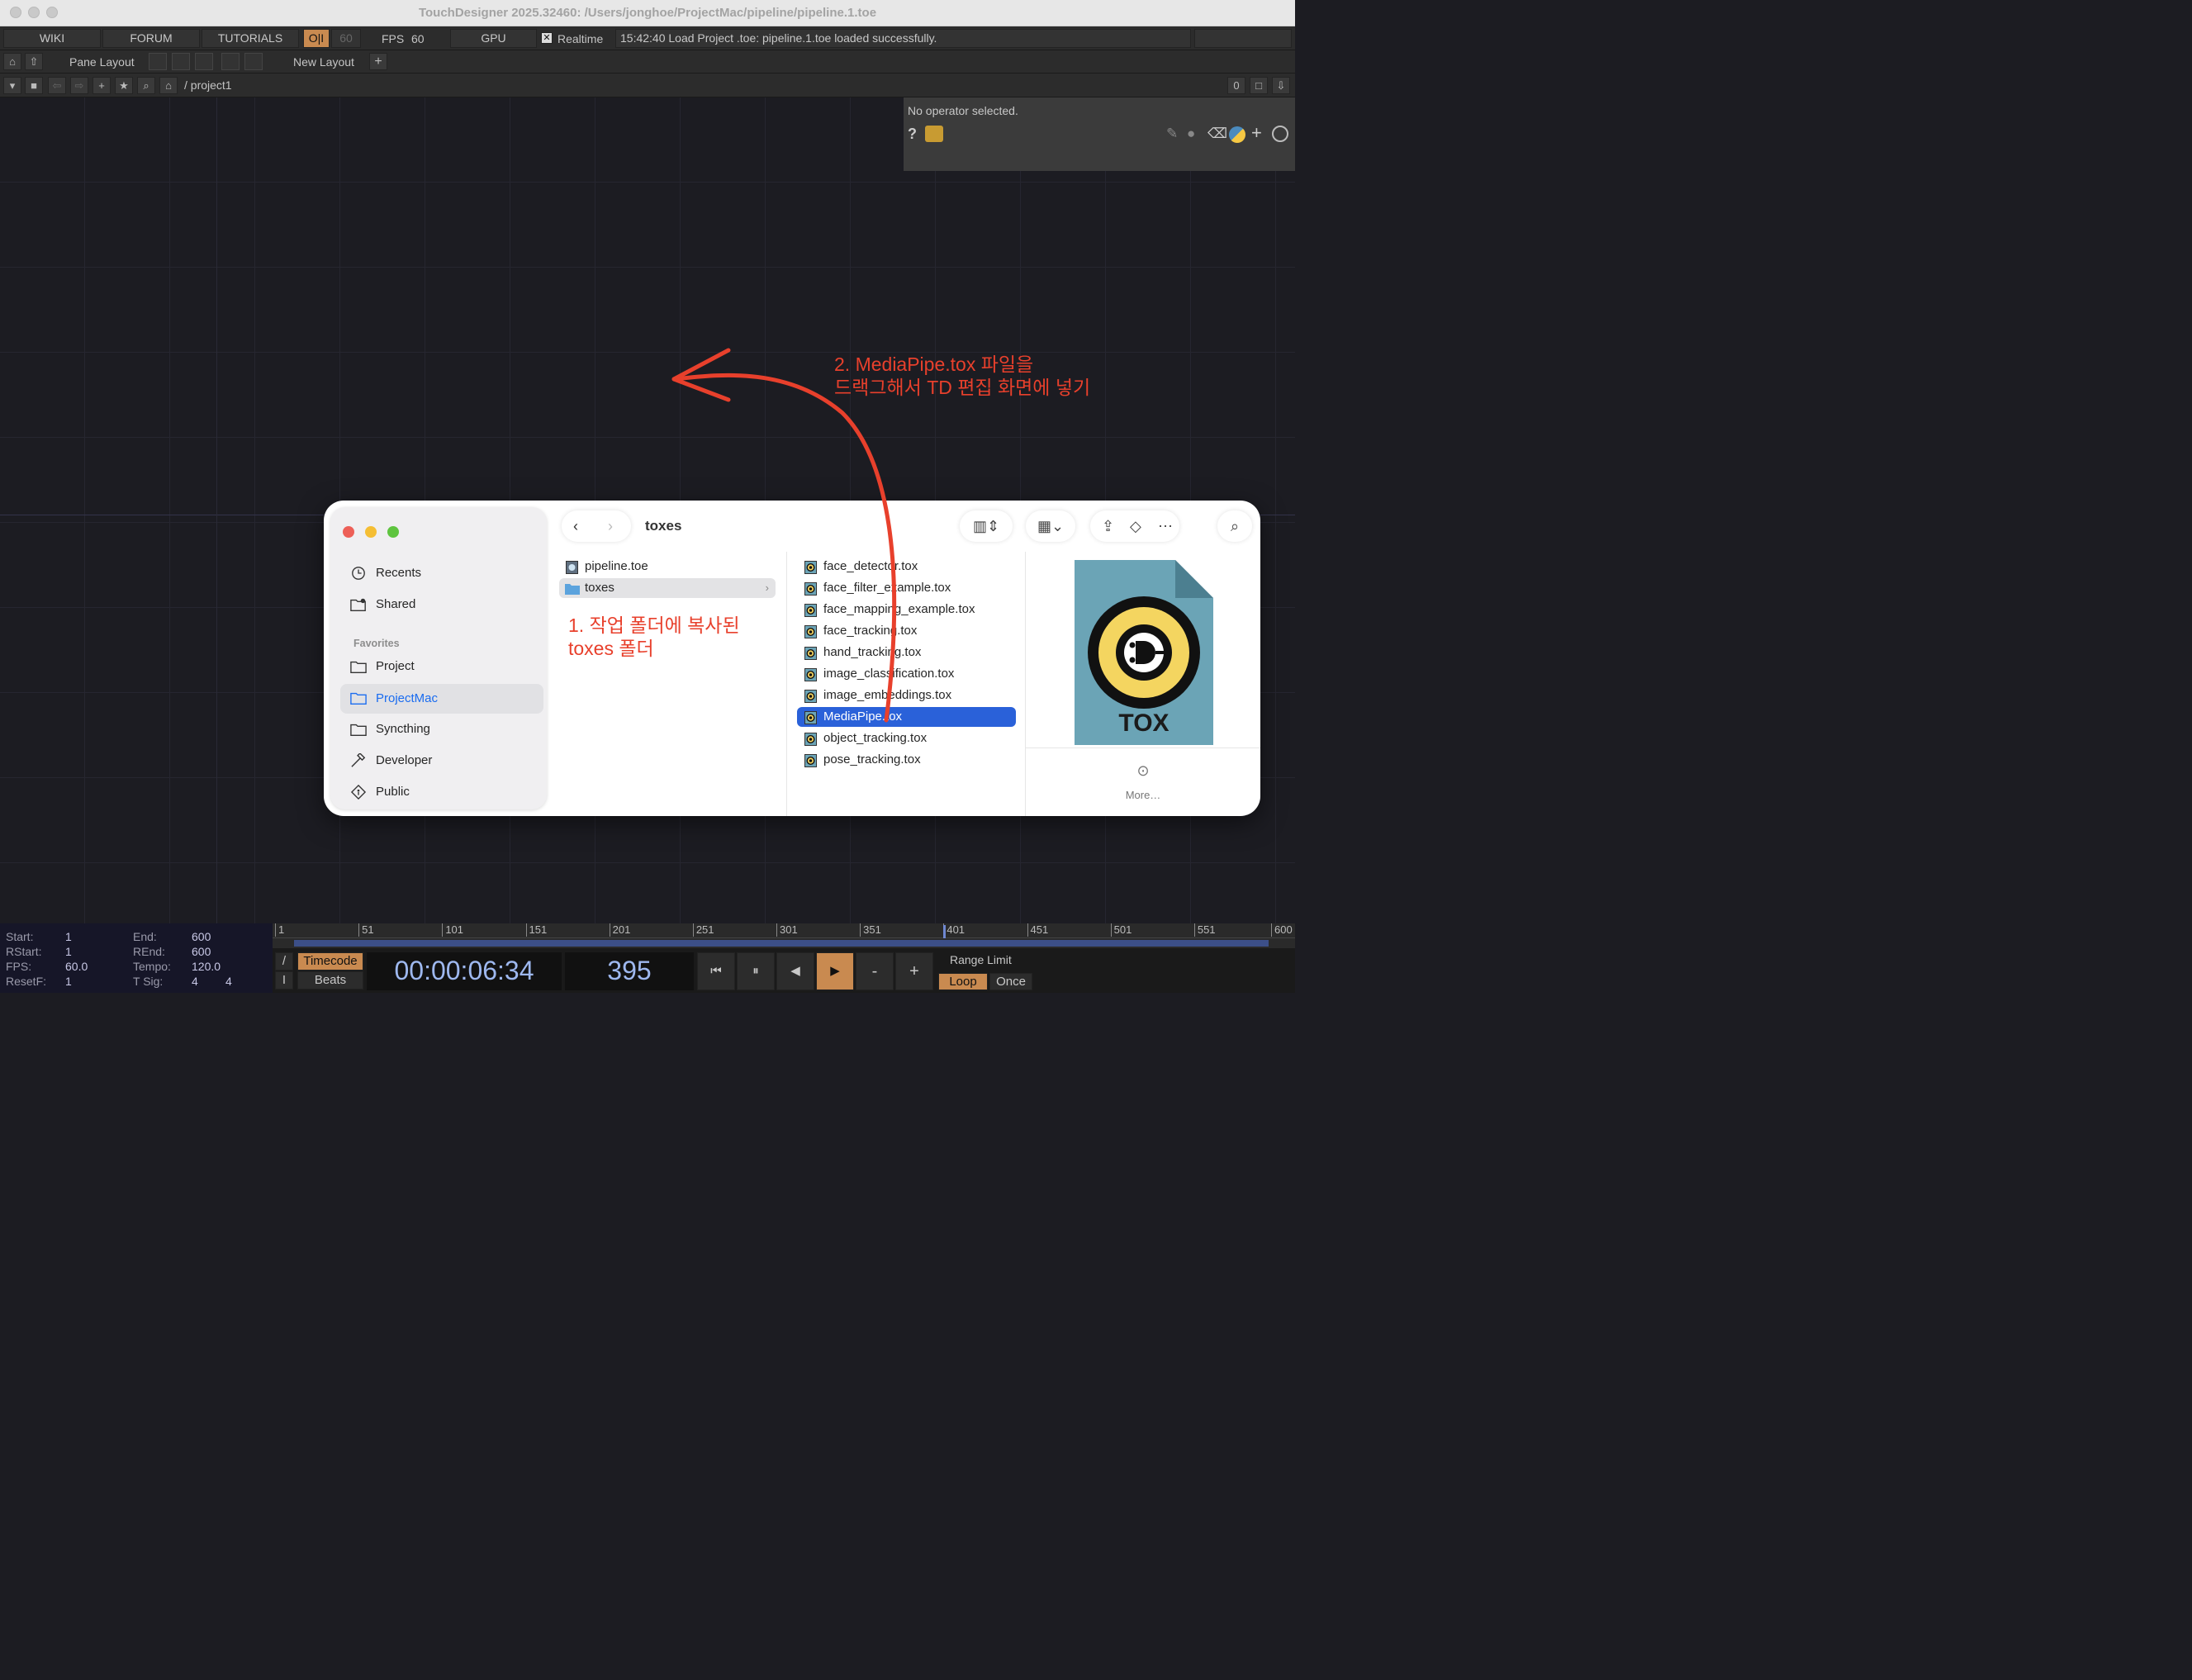 This screenshot has height=1680, width=2192. I want to click on step-back-button: -, so click(875, 971).